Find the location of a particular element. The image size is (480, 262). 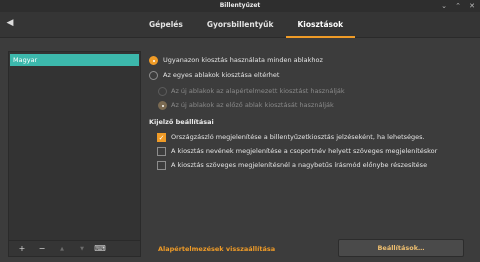

window-title: Billentyűzet is located at coordinates (240, 5).